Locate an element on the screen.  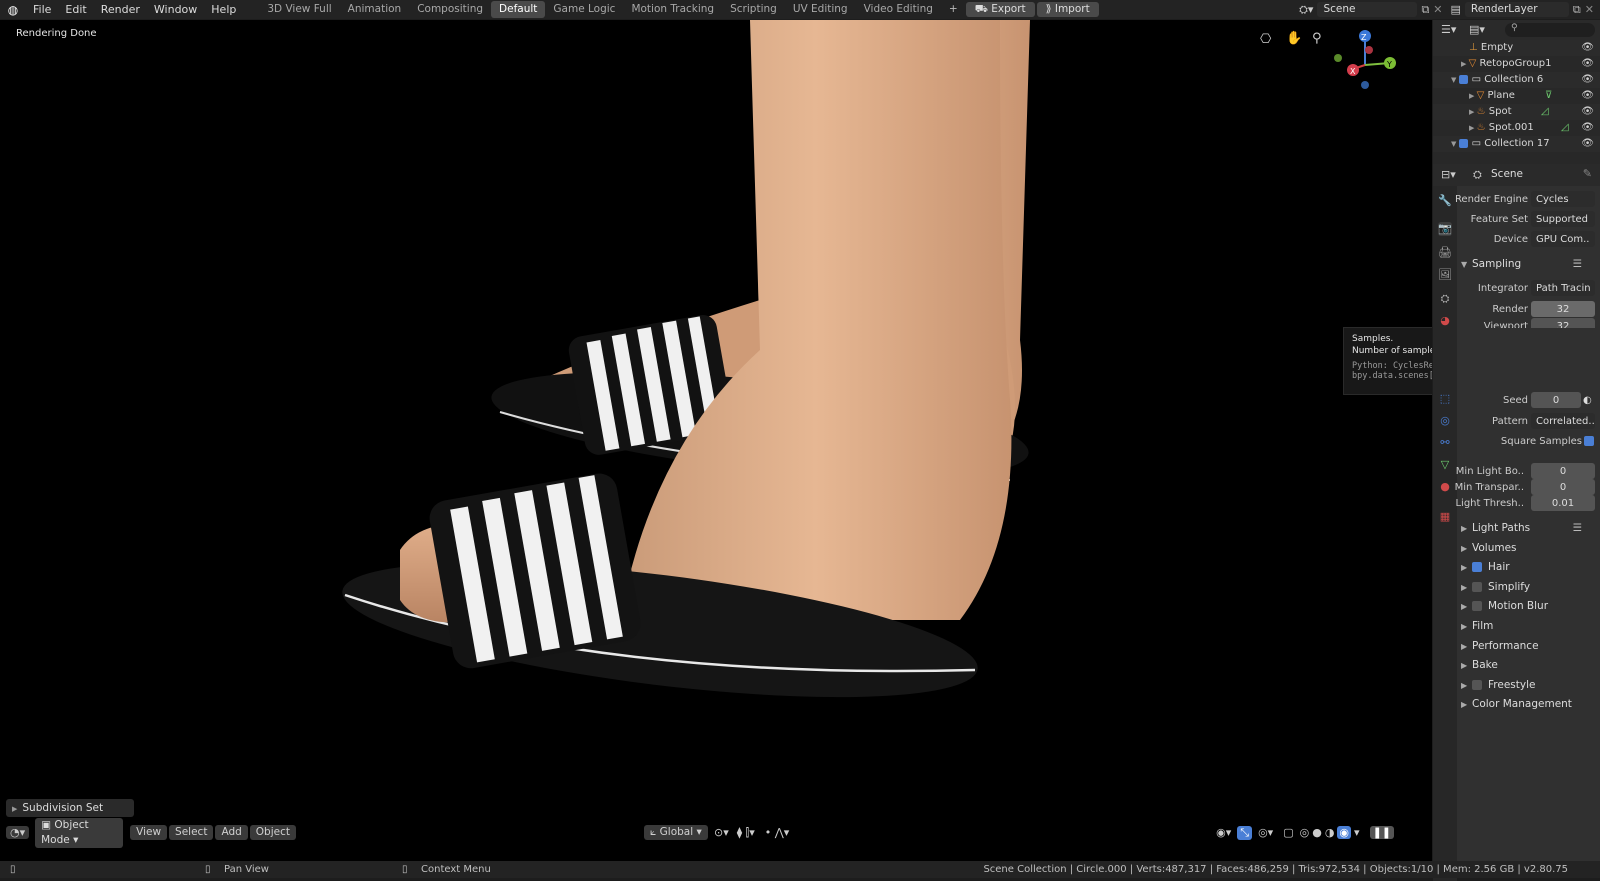
menu-help: Help is located at coordinates (223, 9).